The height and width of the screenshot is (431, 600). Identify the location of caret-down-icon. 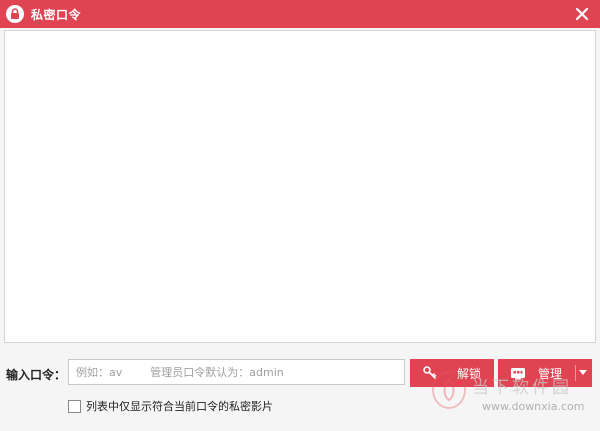
(583, 373).